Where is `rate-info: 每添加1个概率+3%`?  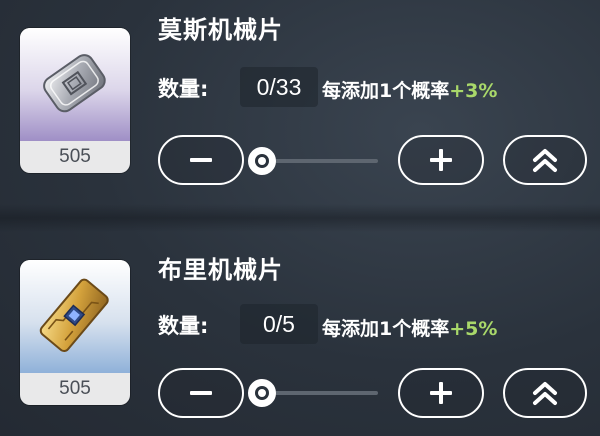 rate-info: 每添加1个概率+3% is located at coordinates (409, 89).